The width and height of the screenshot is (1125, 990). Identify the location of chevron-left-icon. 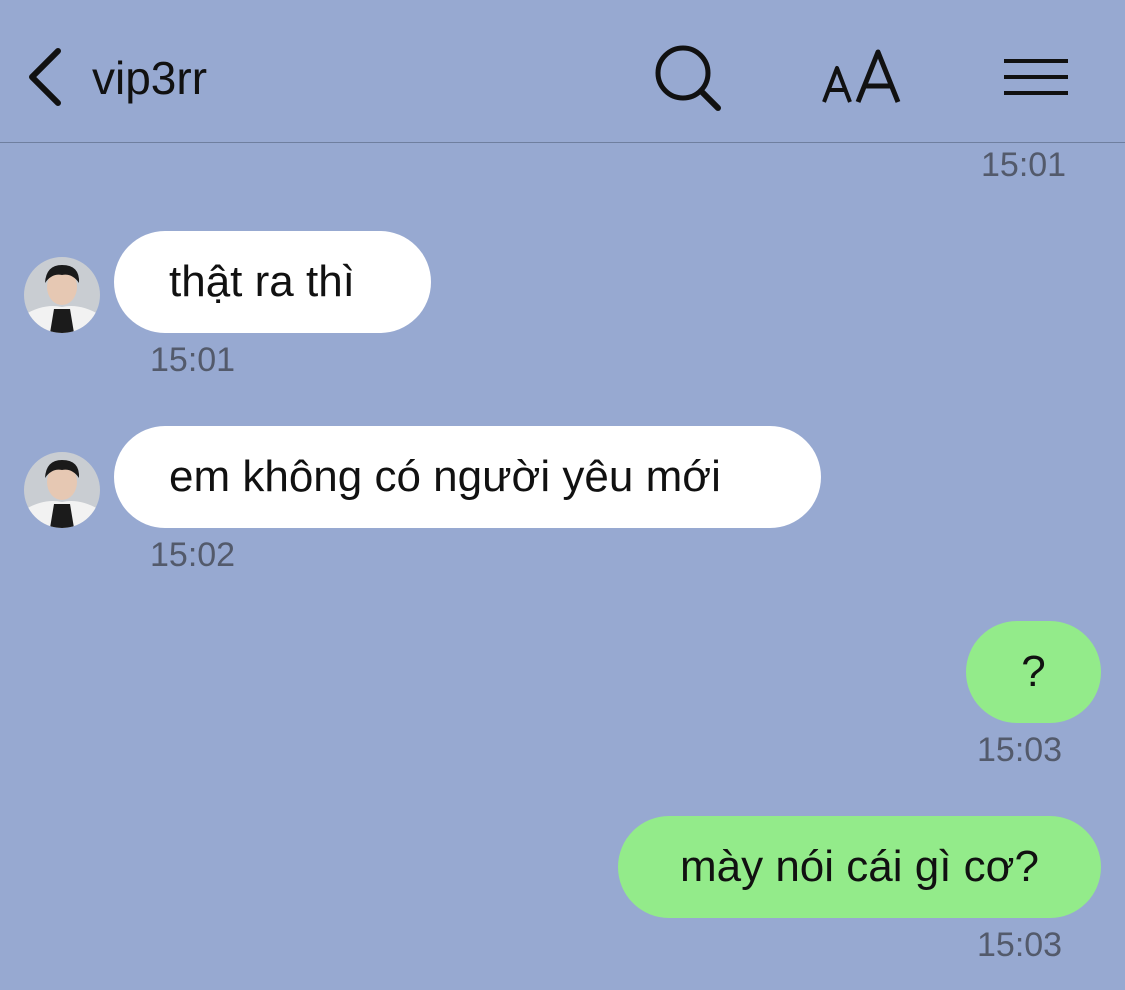
(45, 77).